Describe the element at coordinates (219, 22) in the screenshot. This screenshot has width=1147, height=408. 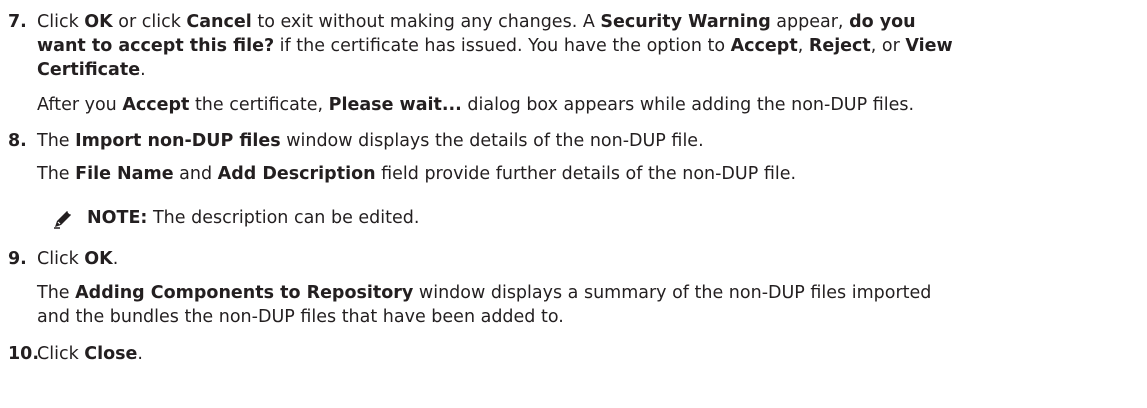
I see `cancel-term: Cancel` at that location.